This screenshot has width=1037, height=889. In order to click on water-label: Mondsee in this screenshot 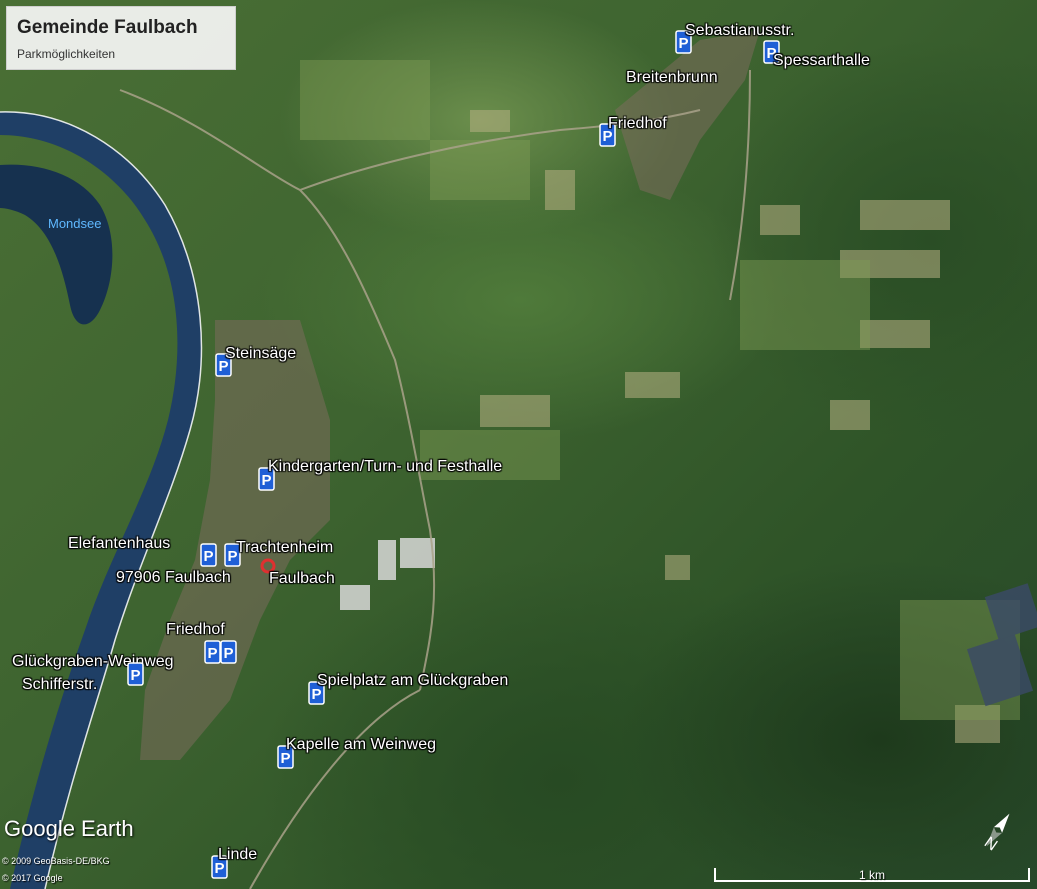, I will do `click(75, 223)`.